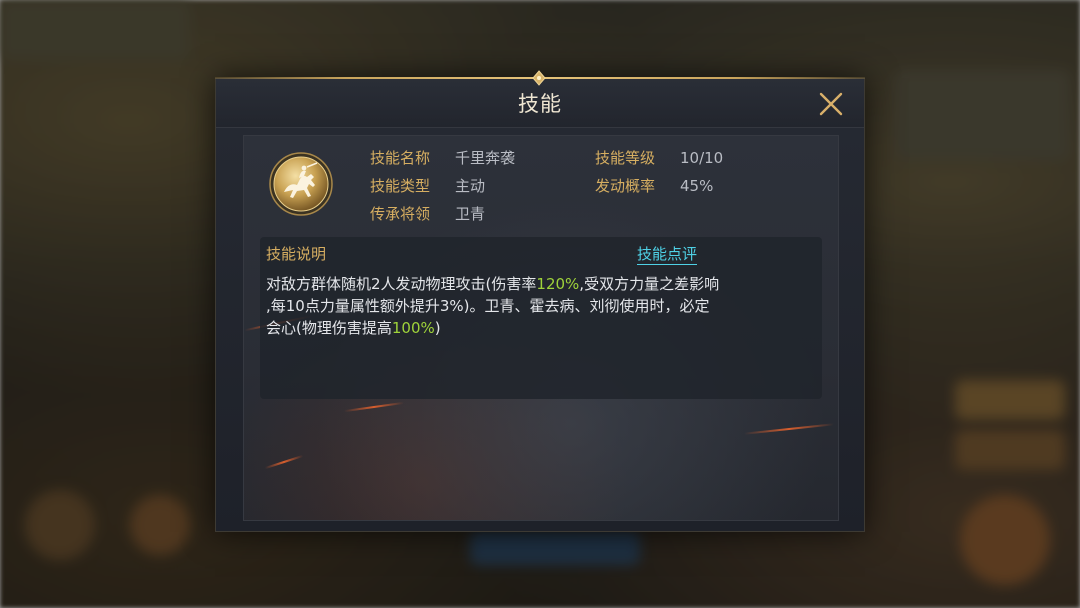  I want to click on skill-name-value: 千里奔袭, so click(485, 158).